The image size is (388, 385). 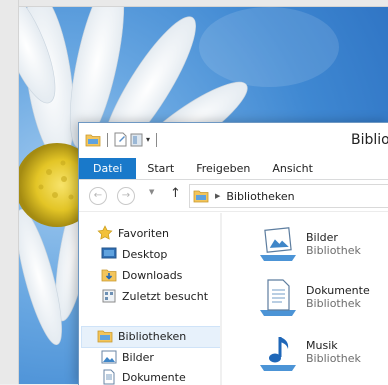 I want to click on nav-libraries-label: Bibliotheken, so click(x=152, y=336).